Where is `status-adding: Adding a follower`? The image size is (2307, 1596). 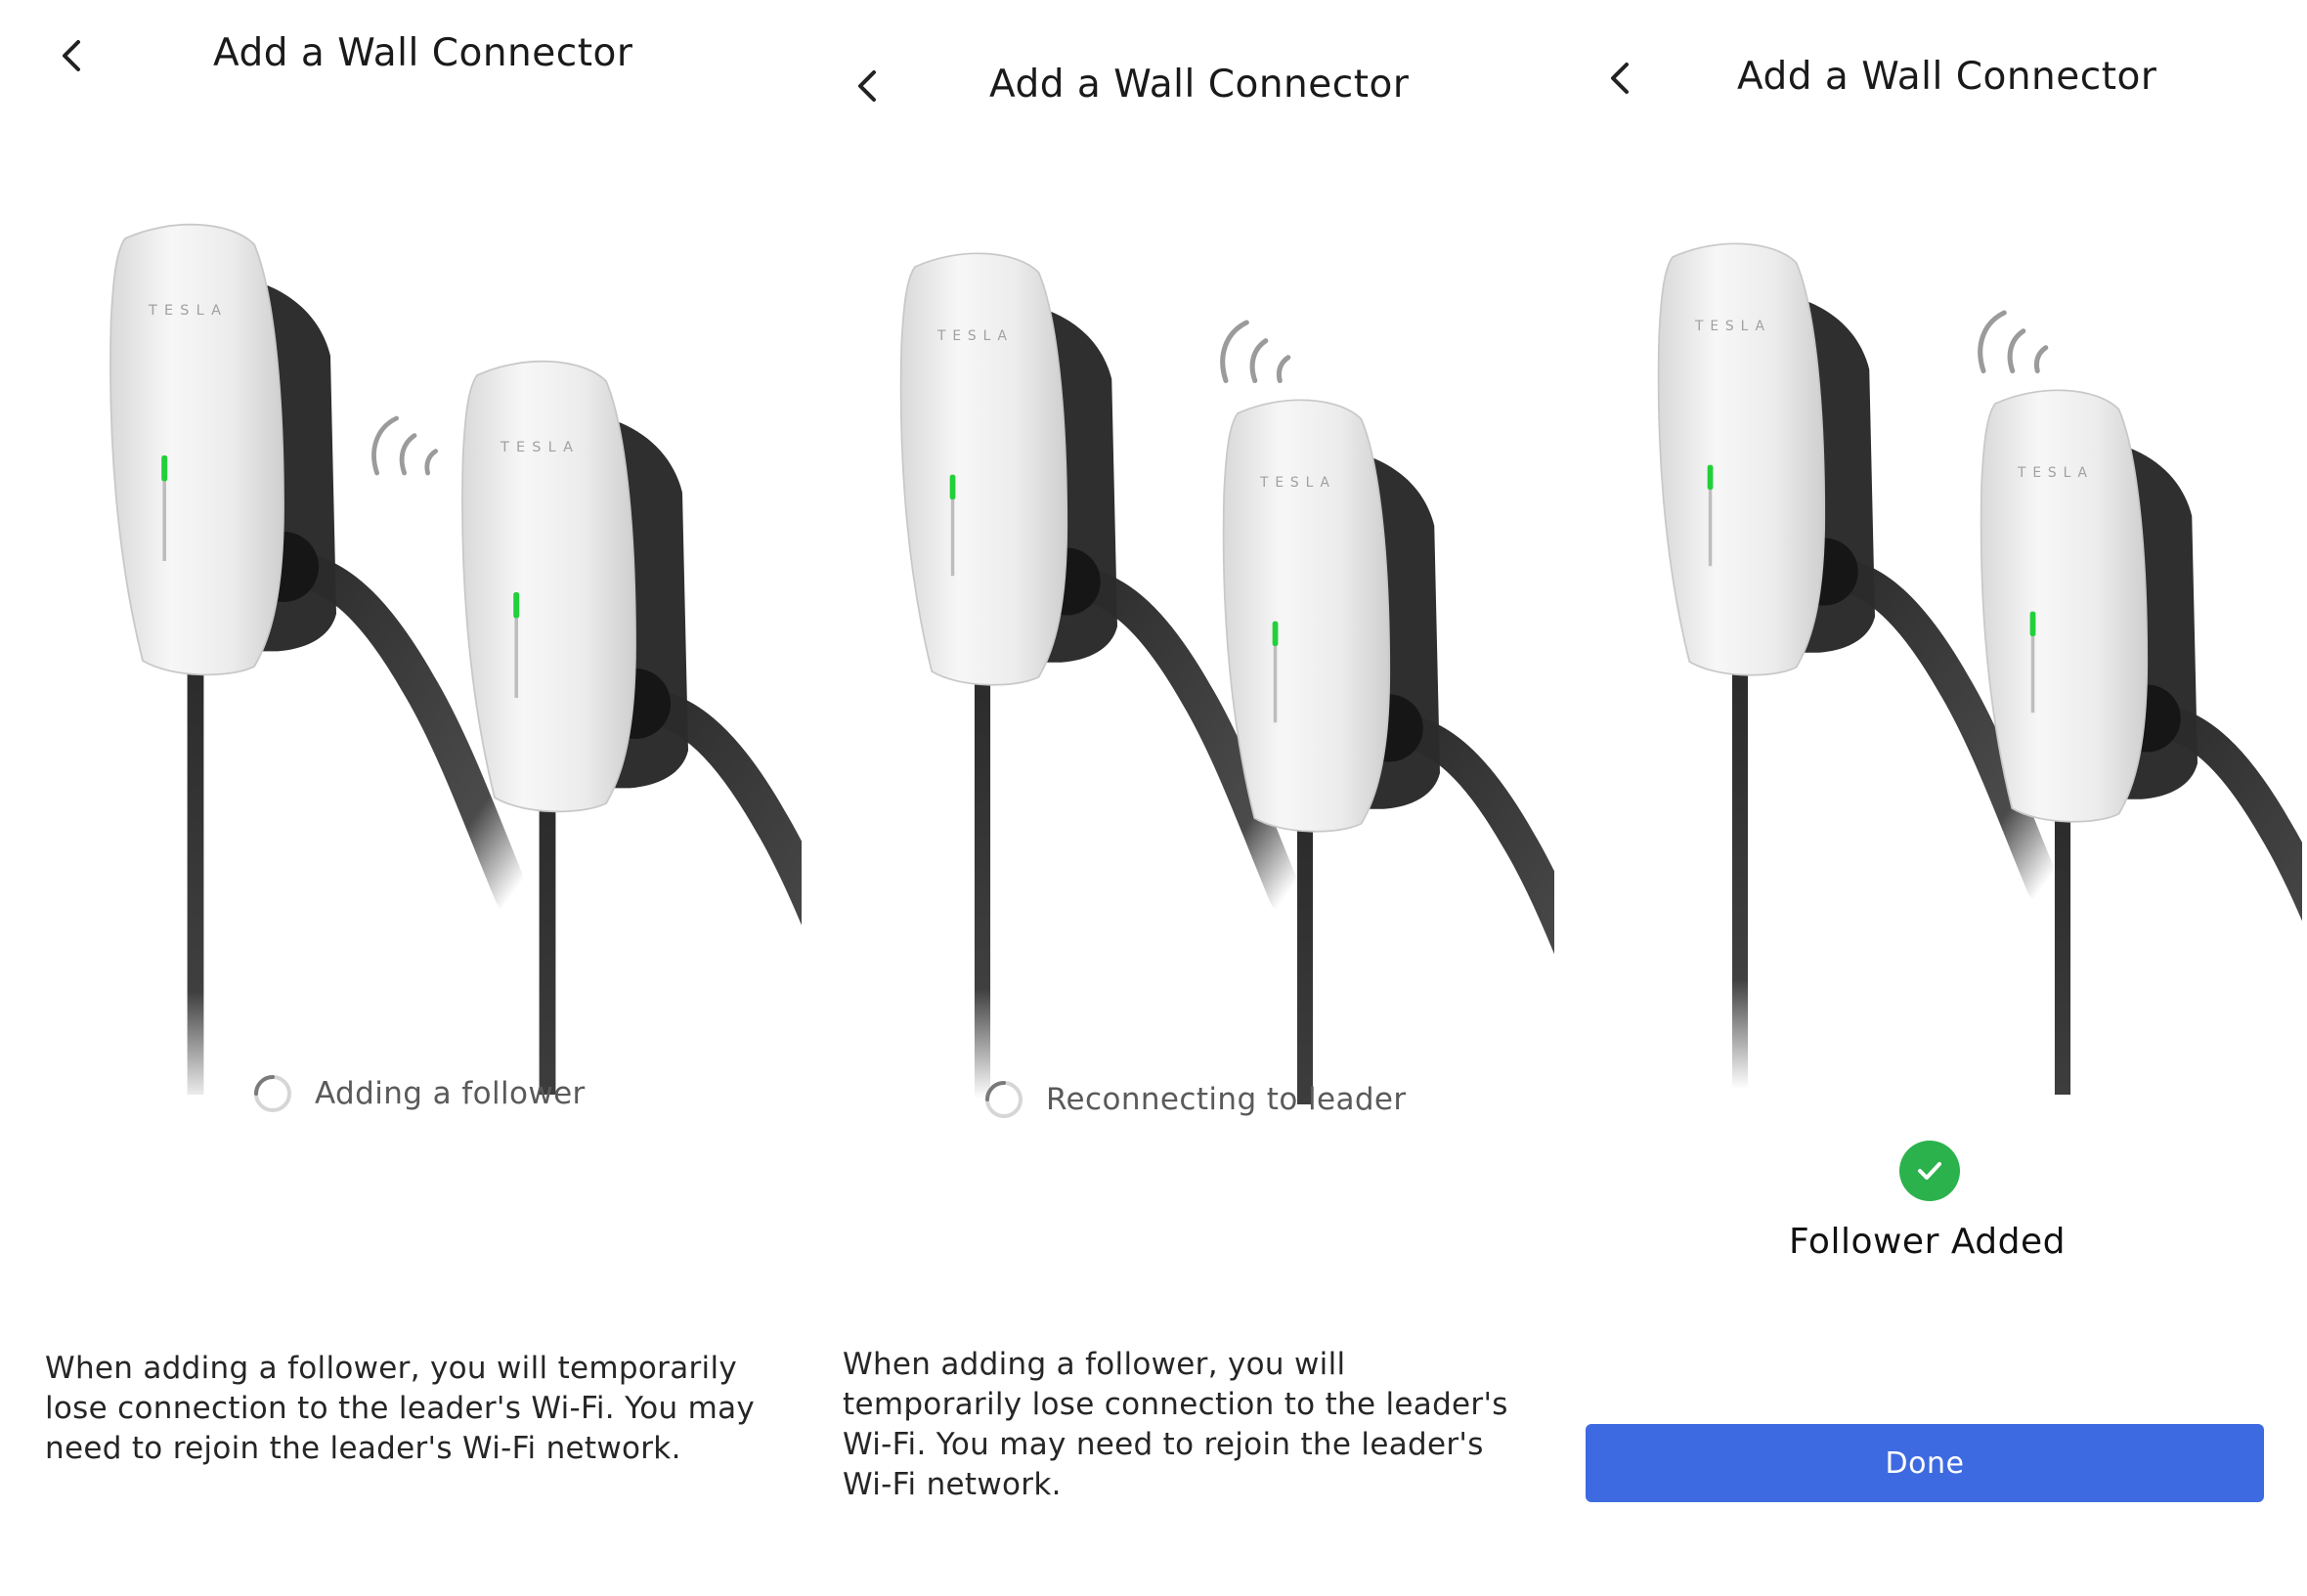
status-adding: Adding a follower is located at coordinates (419, 1093).